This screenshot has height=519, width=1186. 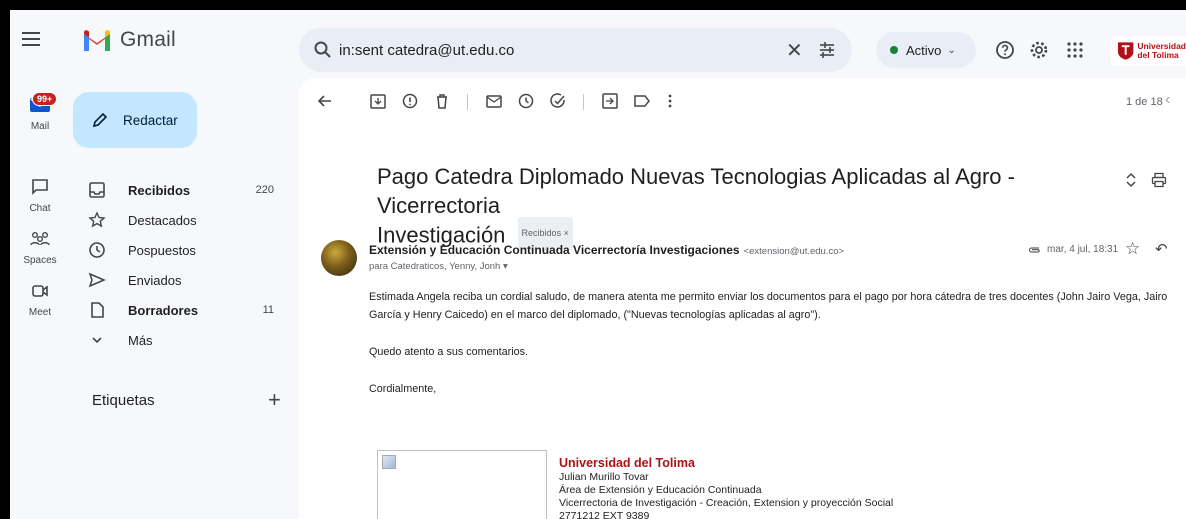 I want to click on gmail-logo: Gmail, so click(x=129, y=40).